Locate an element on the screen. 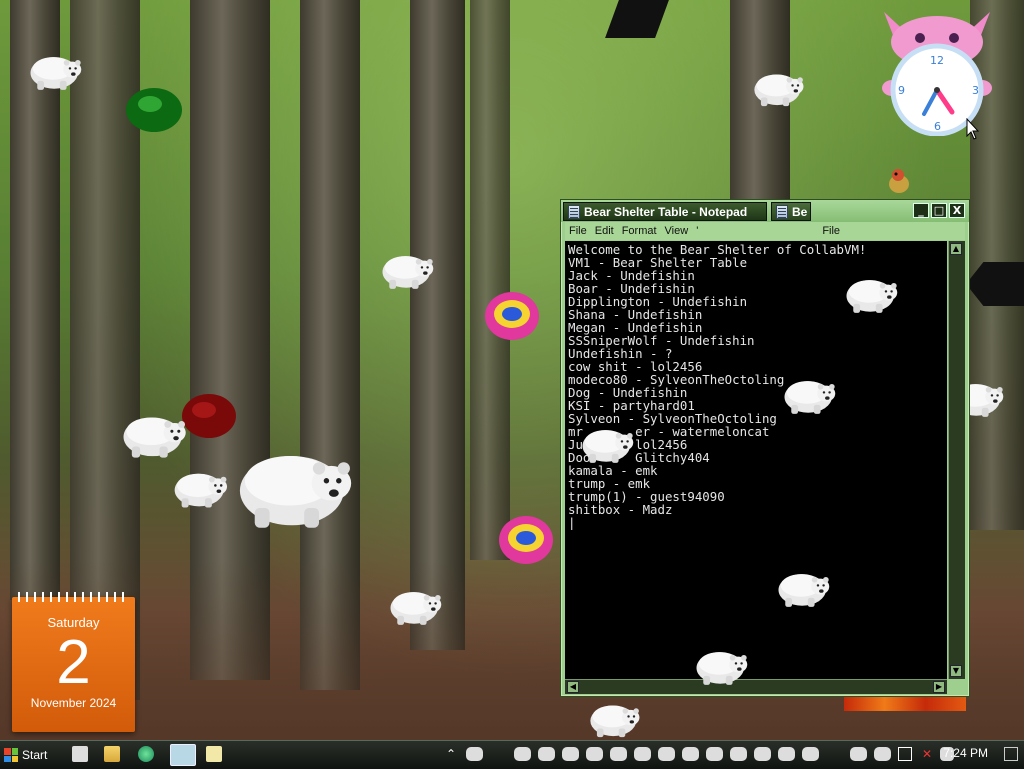  scroll-right-icon: ▶ is located at coordinates (939, 687).